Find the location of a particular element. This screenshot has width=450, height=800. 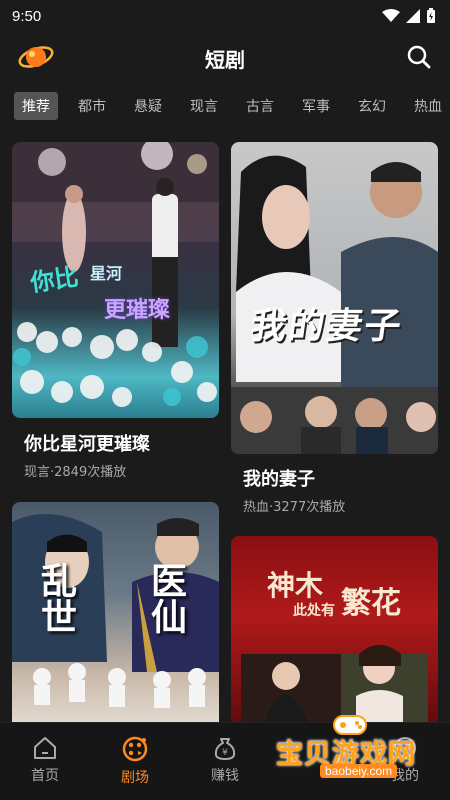

search-icon is located at coordinates (419, 57).